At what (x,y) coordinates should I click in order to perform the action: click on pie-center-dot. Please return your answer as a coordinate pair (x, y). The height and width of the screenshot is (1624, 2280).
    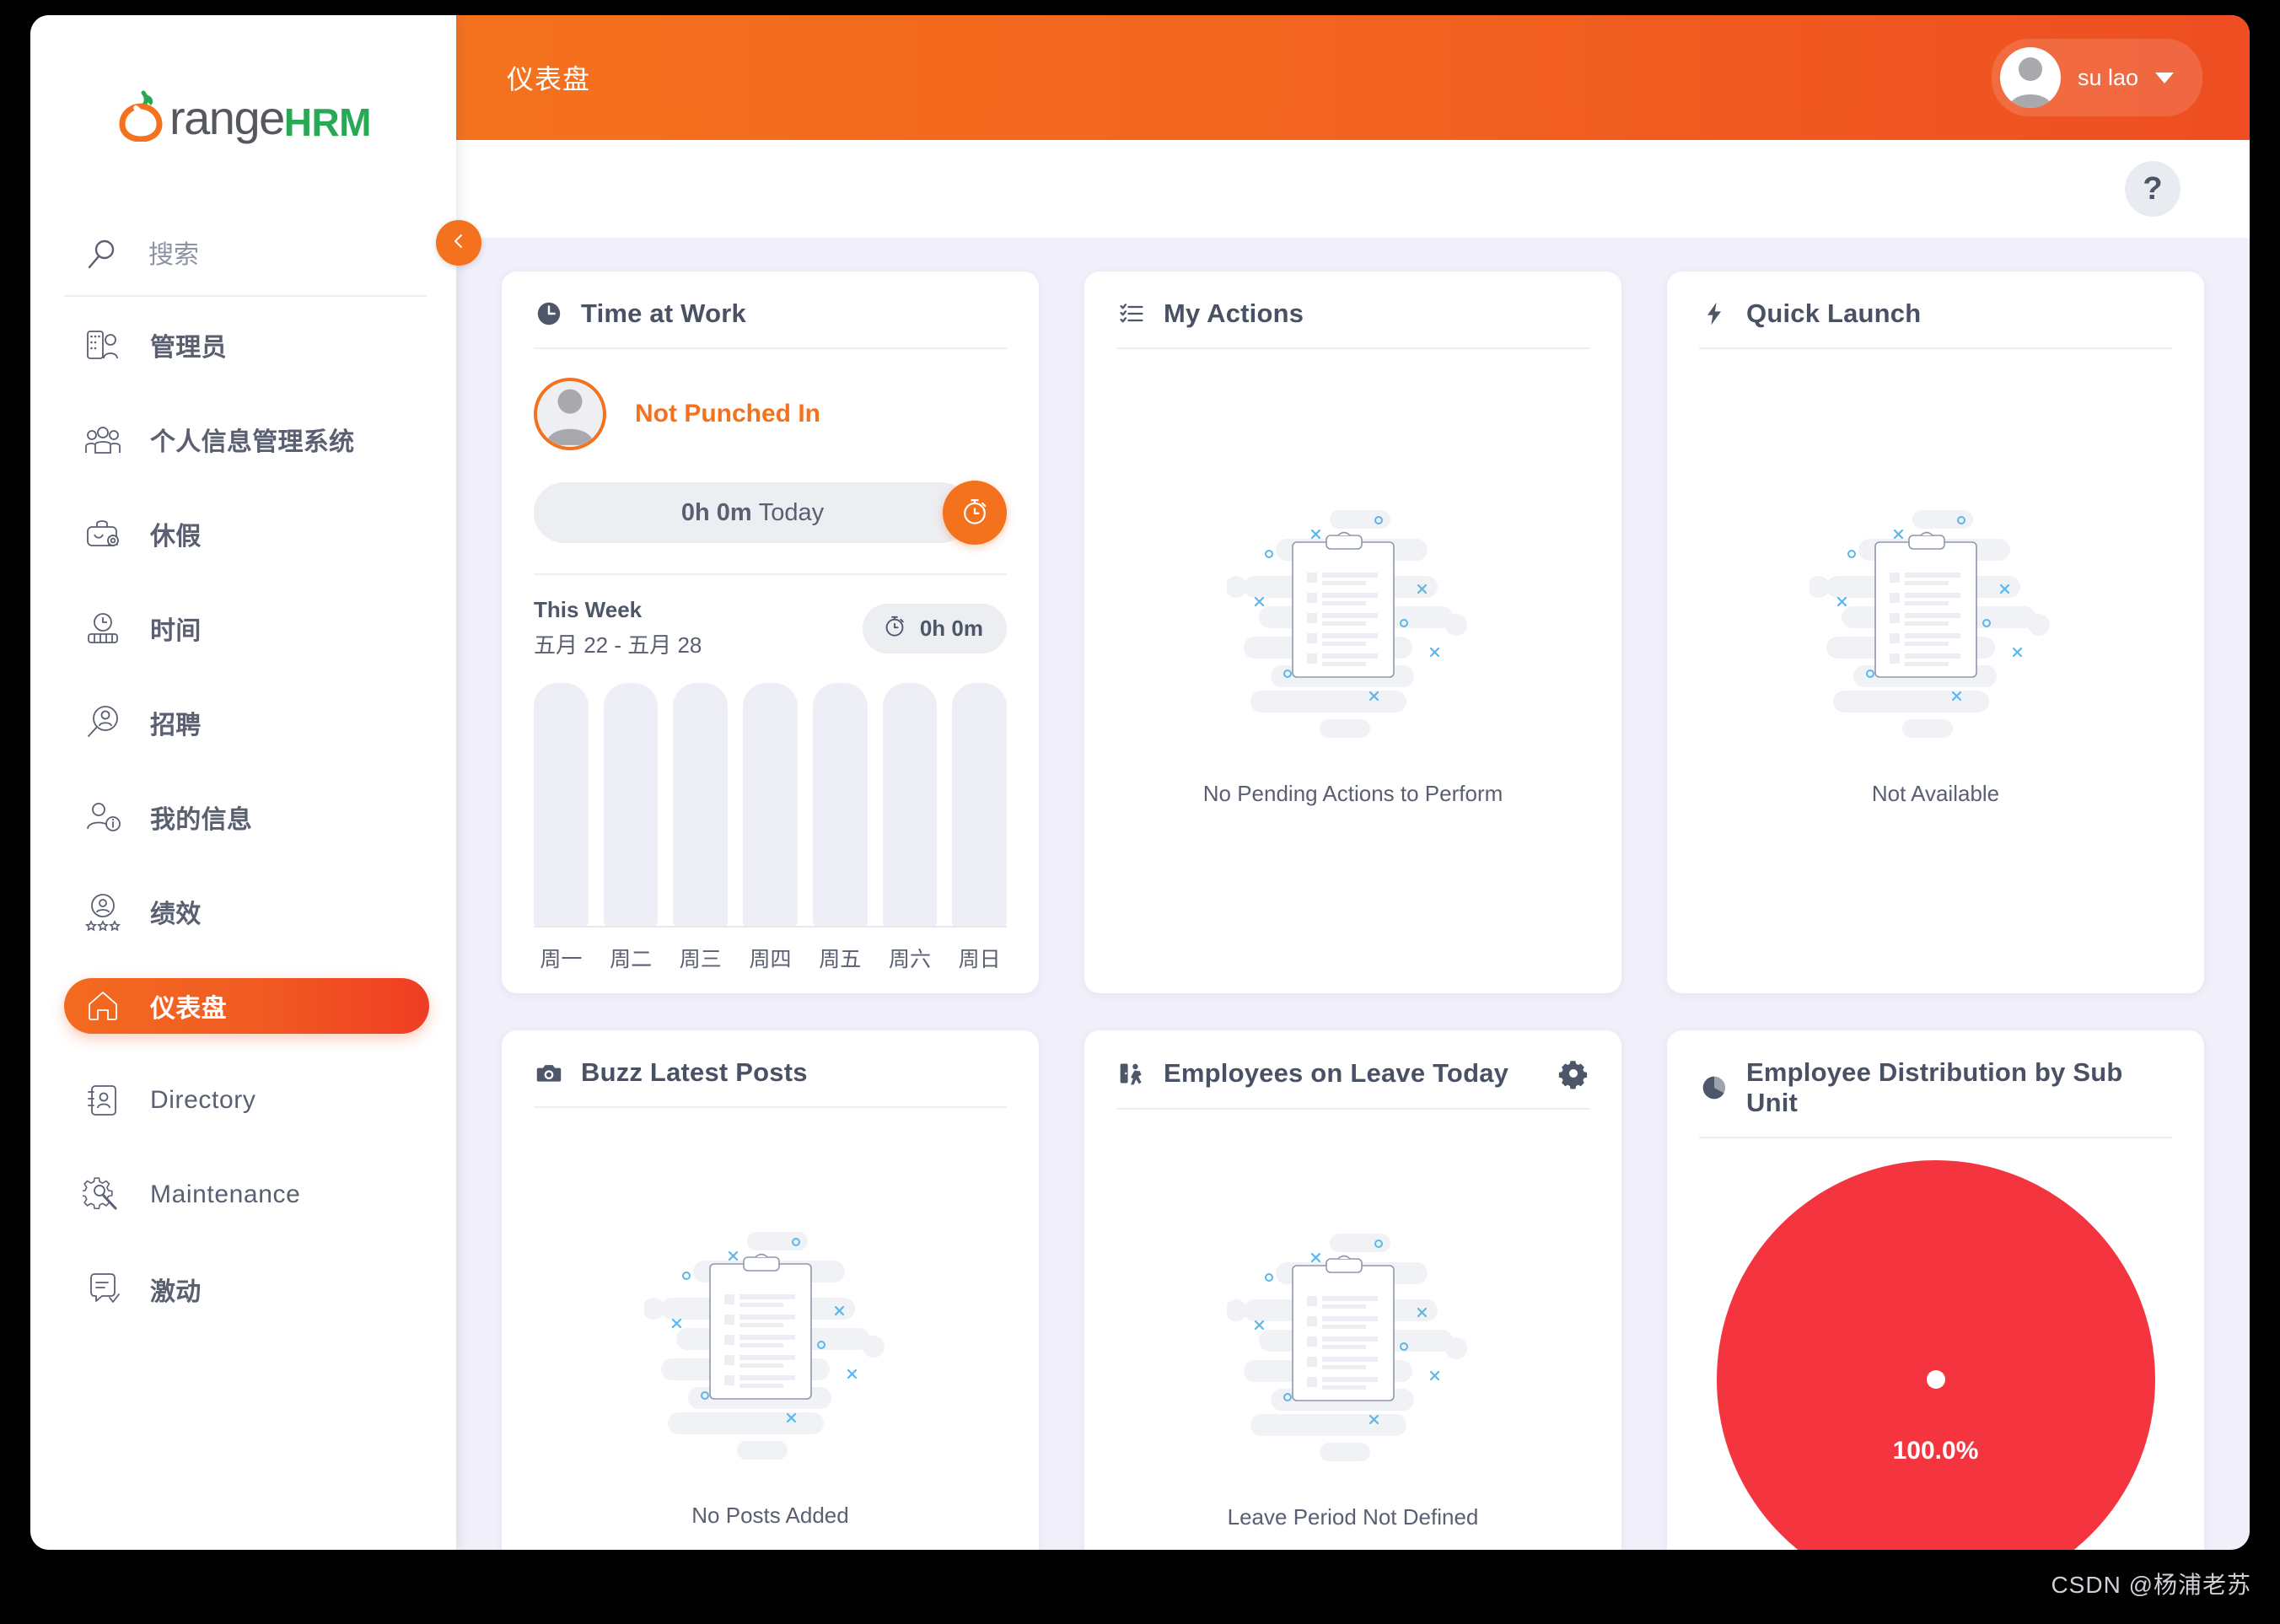
    Looking at the image, I should click on (1935, 1379).